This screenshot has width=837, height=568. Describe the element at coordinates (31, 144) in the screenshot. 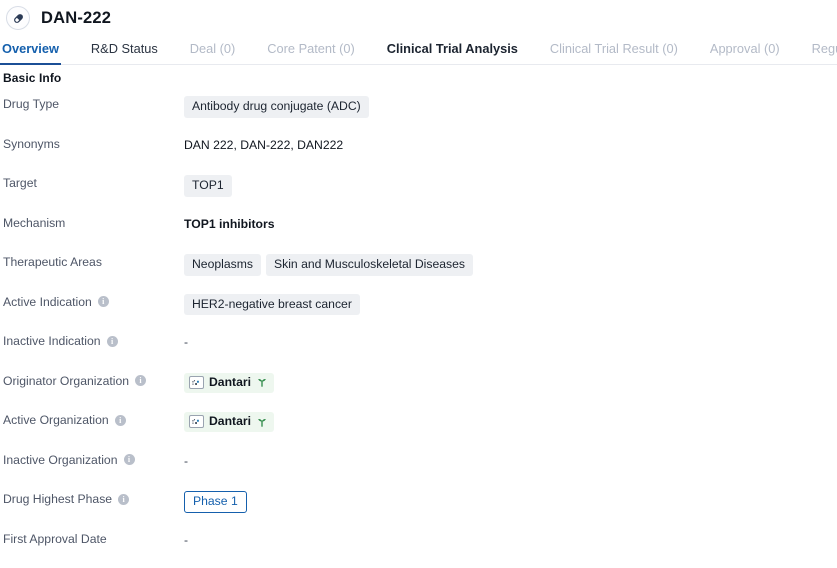

I see `label-text: Synonyms` at that location.